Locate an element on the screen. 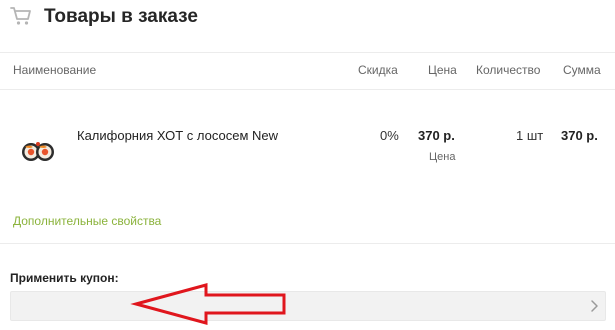  column-header-name: Наименование is located at coordinates (55, 70).